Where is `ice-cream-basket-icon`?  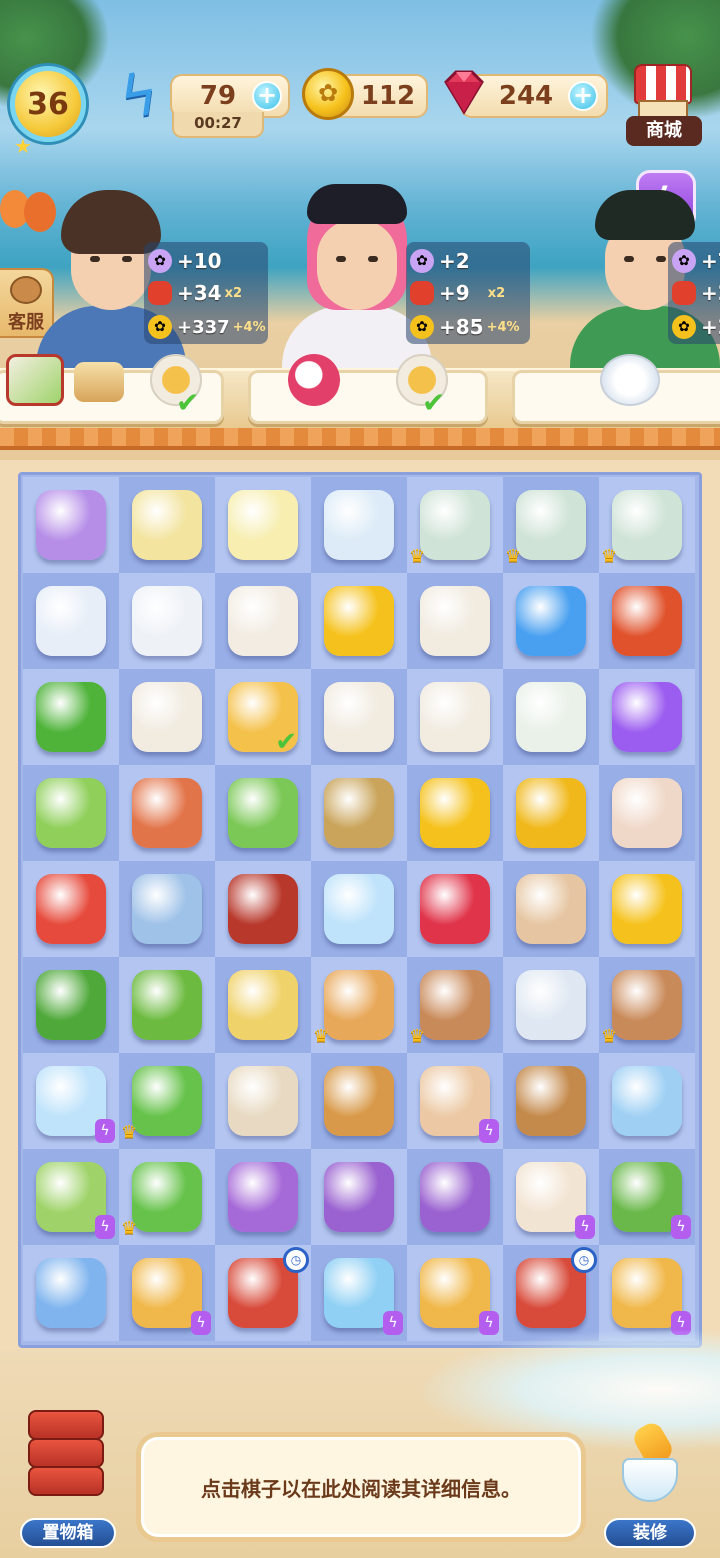 ice-cream-basket-icon is located at coordinates (455, 1005).